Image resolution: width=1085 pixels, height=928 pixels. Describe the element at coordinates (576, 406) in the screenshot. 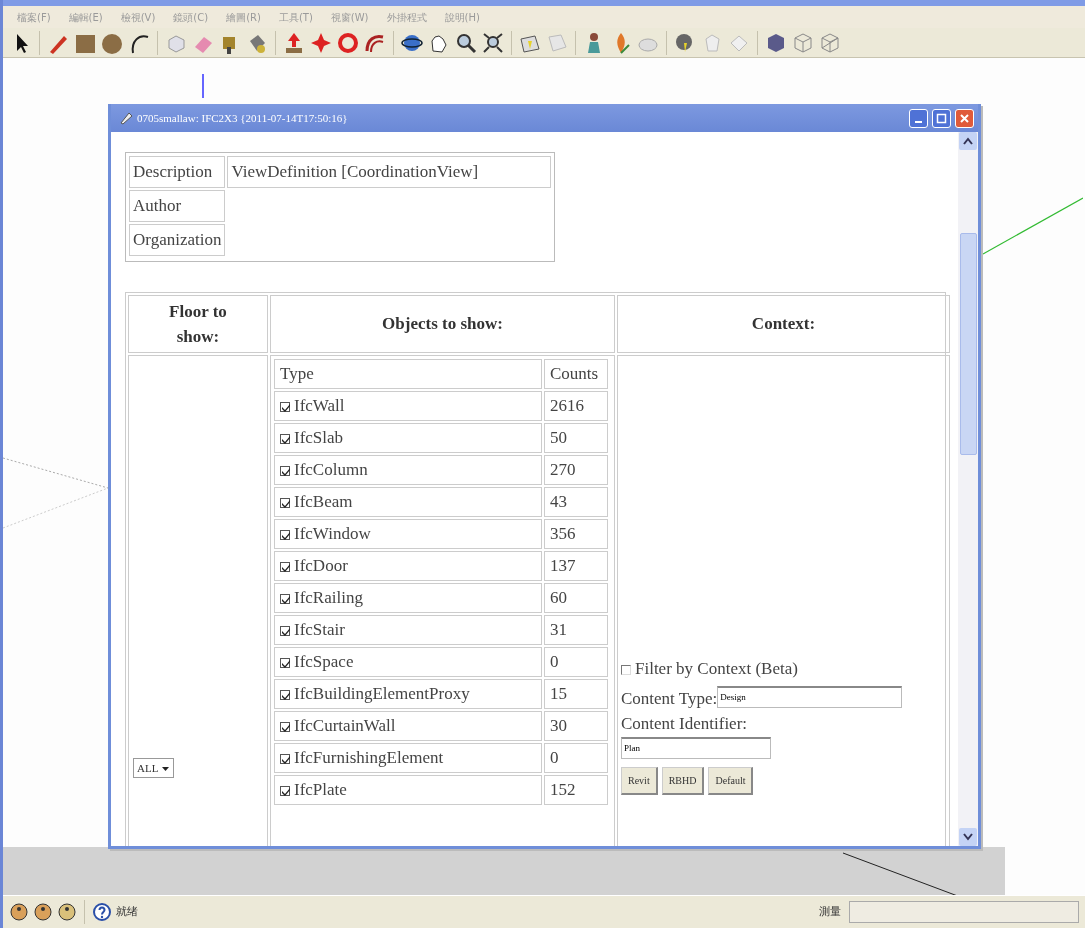

I see `table-cell: 2616` at that location.